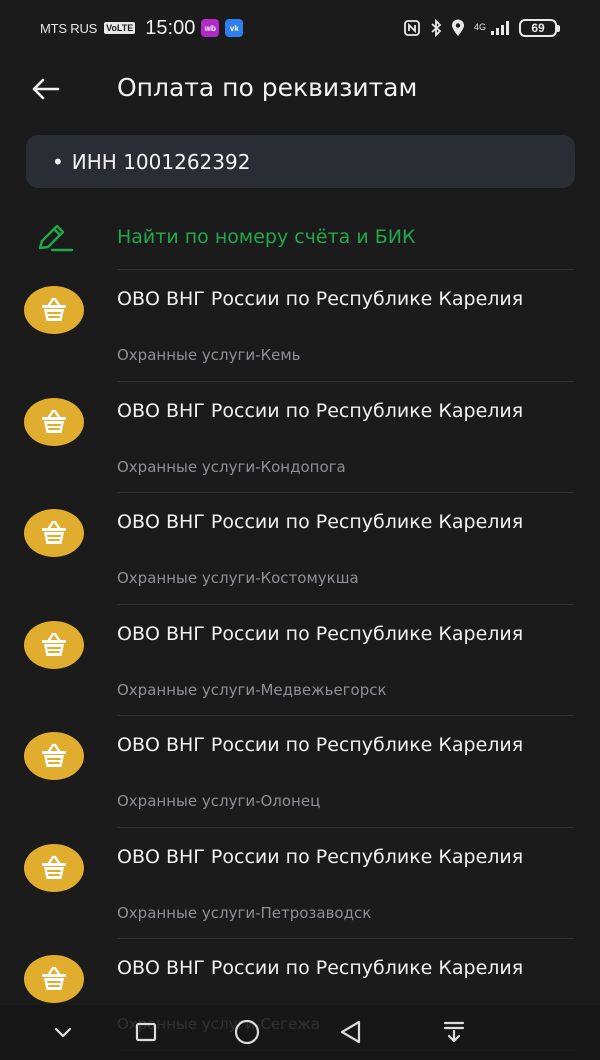 This screenshot has width=600, height=1060. Describe the element at coordinates (558, 28) in the screenshot. I see `battery-tip` at that location.